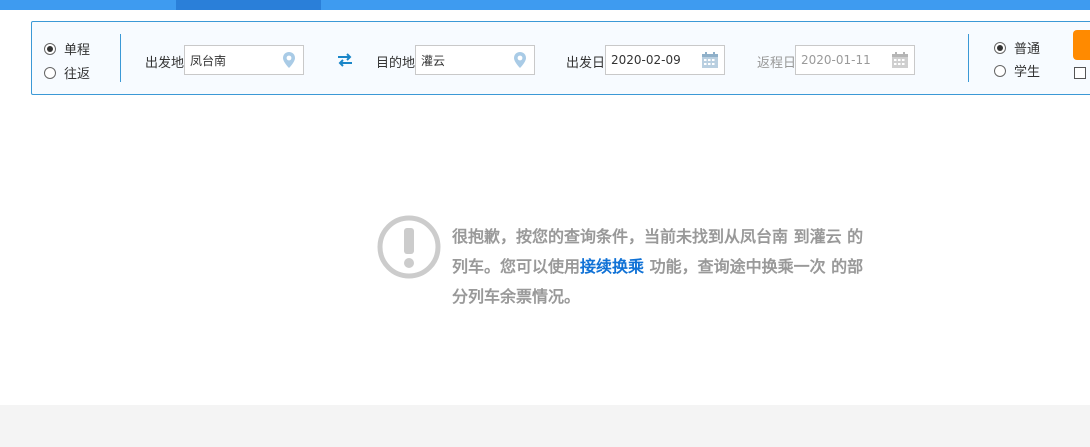 The image size is (1090, 447). What do you see at coordinates (545, 5) in the screenshot?
I see `top-nav-bar` at bounding box center [545, 5].